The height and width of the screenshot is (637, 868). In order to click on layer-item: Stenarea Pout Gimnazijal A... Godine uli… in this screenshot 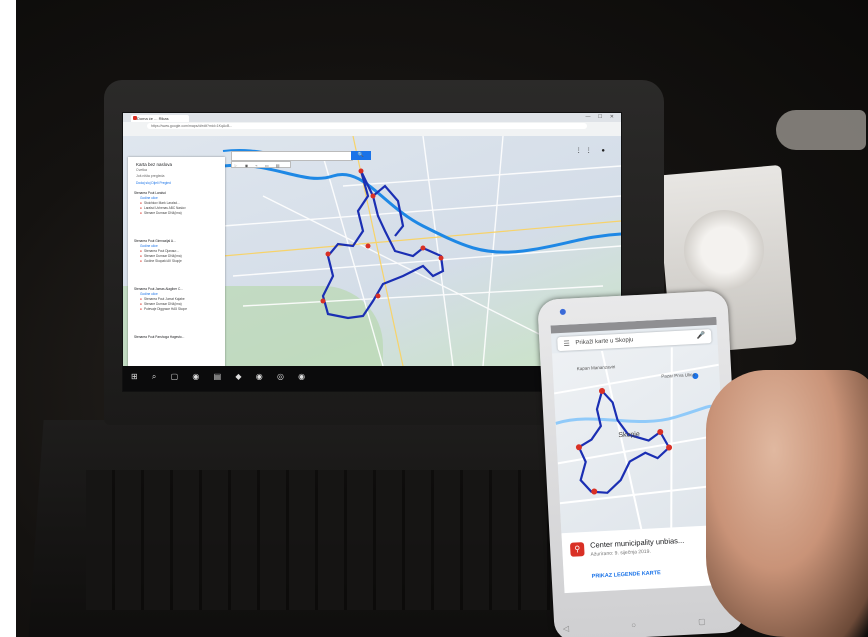, I will do `click(177, 251)`.